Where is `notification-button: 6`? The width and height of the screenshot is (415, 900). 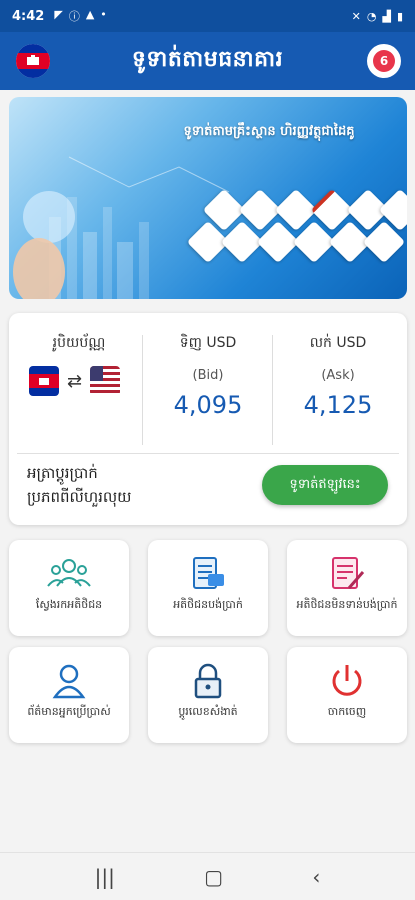
notification-button: 6 is located at coordinates (384, 61).